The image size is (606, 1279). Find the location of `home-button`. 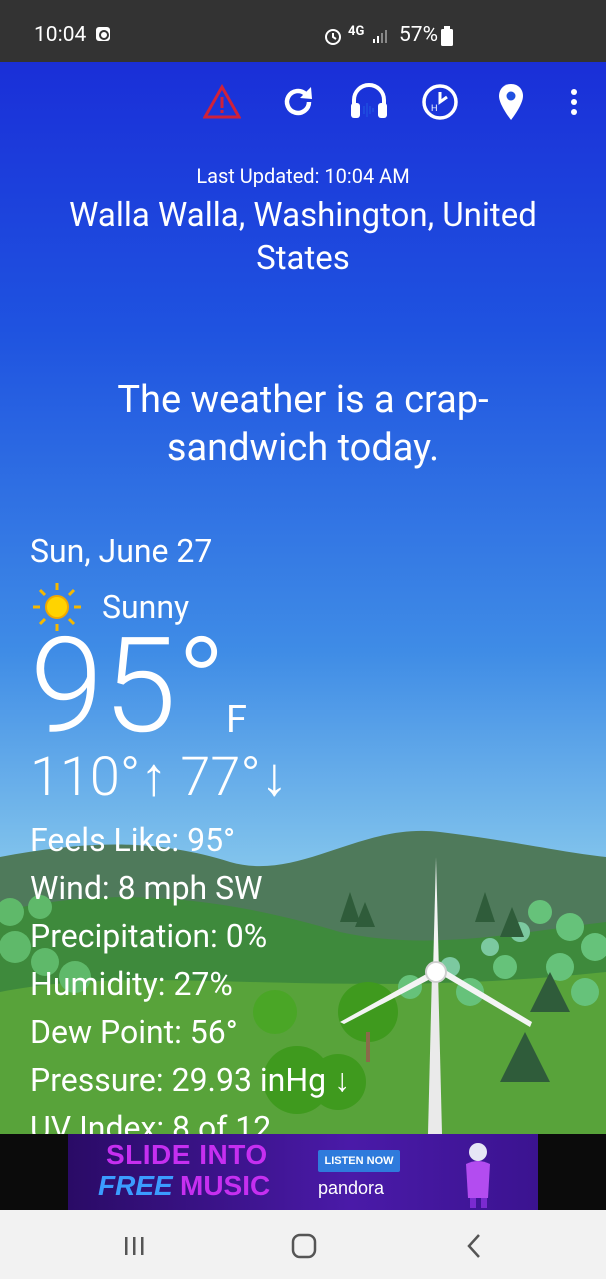

home-button is located at coordinates (304, 1246).